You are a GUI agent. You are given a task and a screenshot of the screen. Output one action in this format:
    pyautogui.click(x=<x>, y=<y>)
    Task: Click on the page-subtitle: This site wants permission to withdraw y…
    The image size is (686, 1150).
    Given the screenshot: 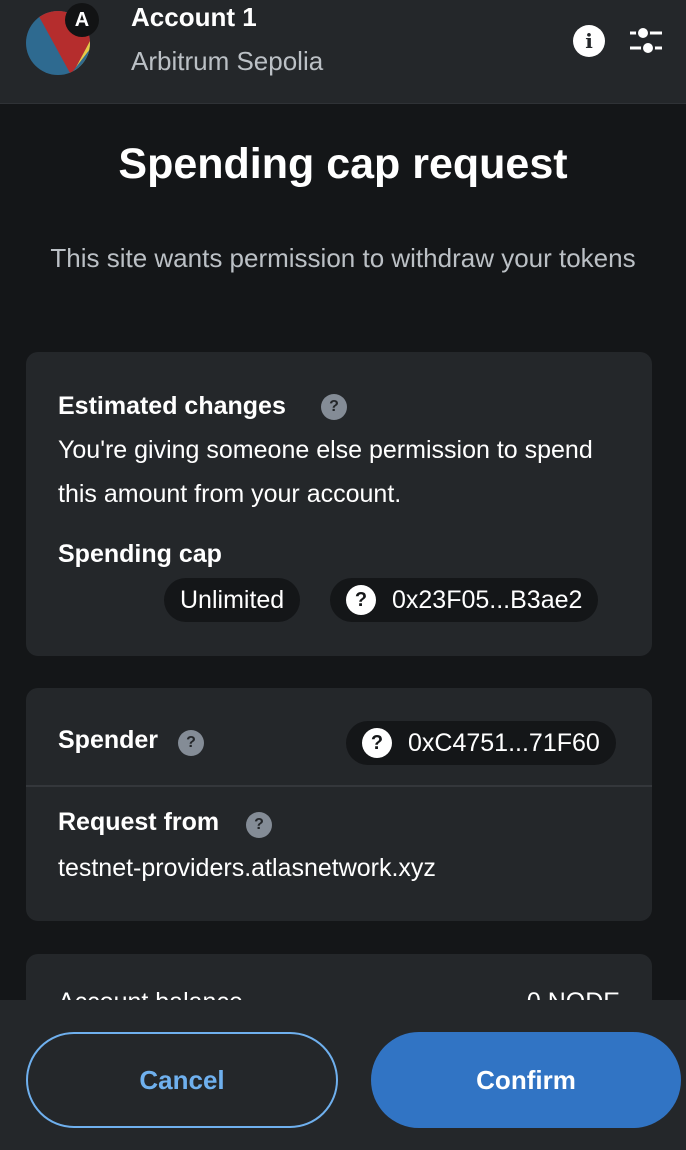 What is the action you would take?
    pyautogui.click(x=343, y=258)
    